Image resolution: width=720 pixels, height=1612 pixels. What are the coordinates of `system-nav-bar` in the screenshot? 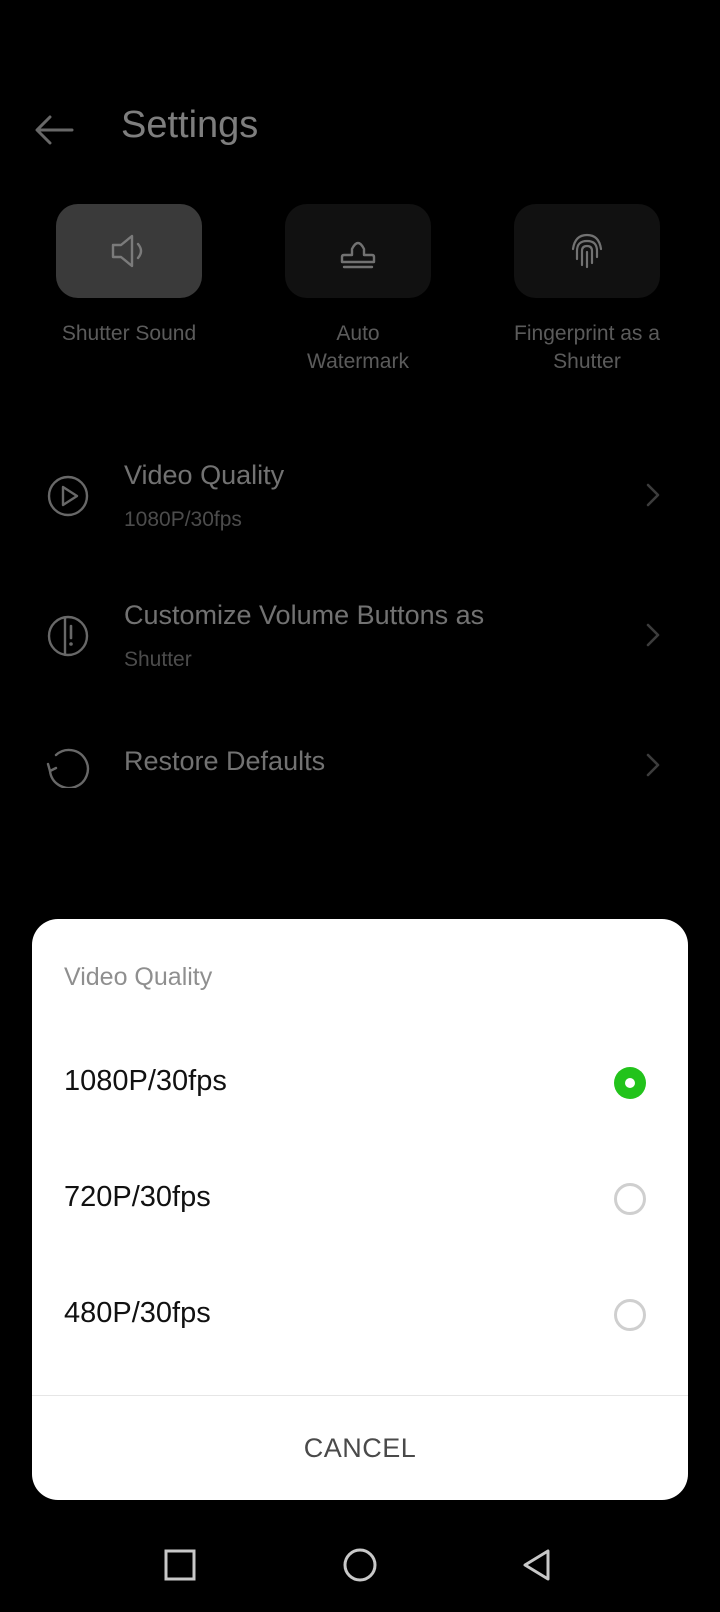 It's located at (360, 1563).